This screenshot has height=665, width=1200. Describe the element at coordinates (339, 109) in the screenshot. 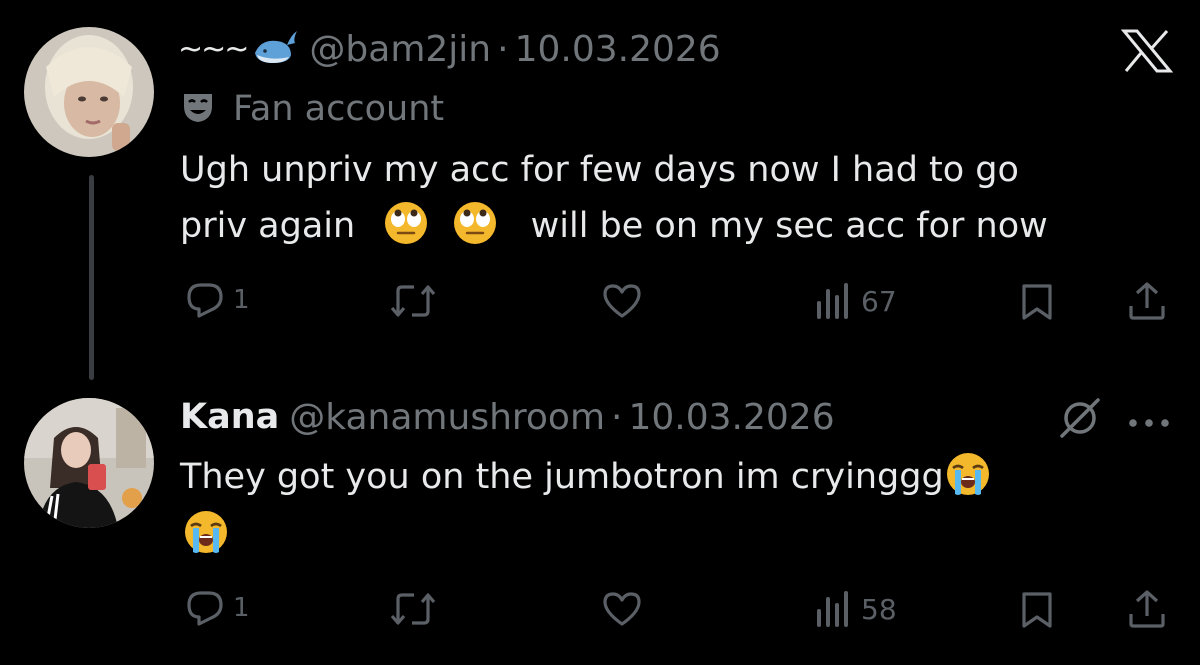

I see `fan-account-label: Fan account` at that location.